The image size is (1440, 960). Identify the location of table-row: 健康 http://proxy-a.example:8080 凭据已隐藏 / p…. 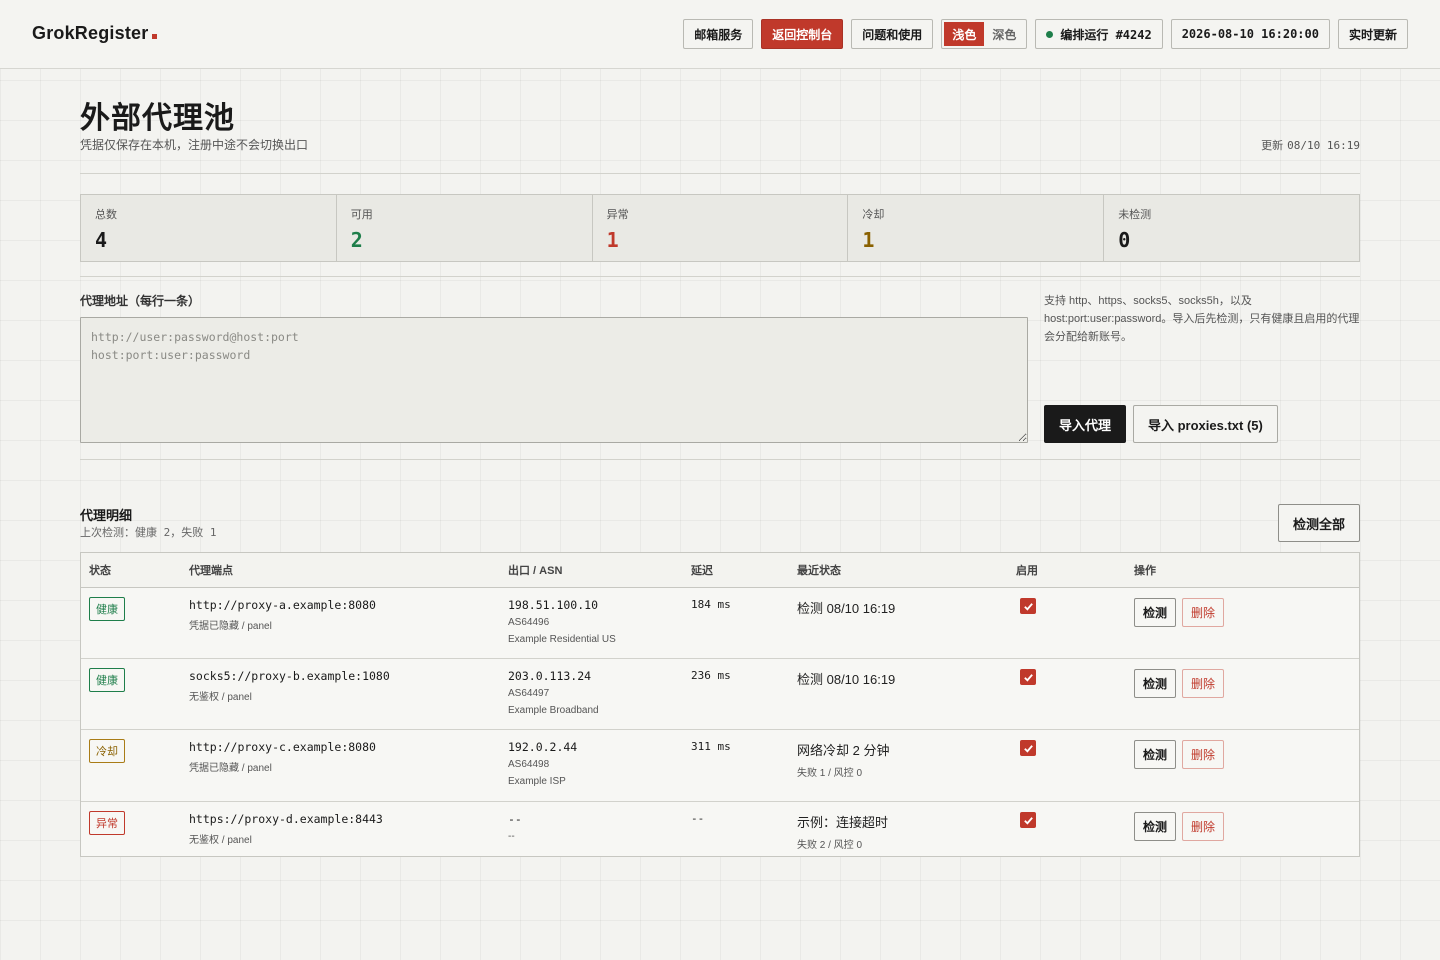
(720, 623).